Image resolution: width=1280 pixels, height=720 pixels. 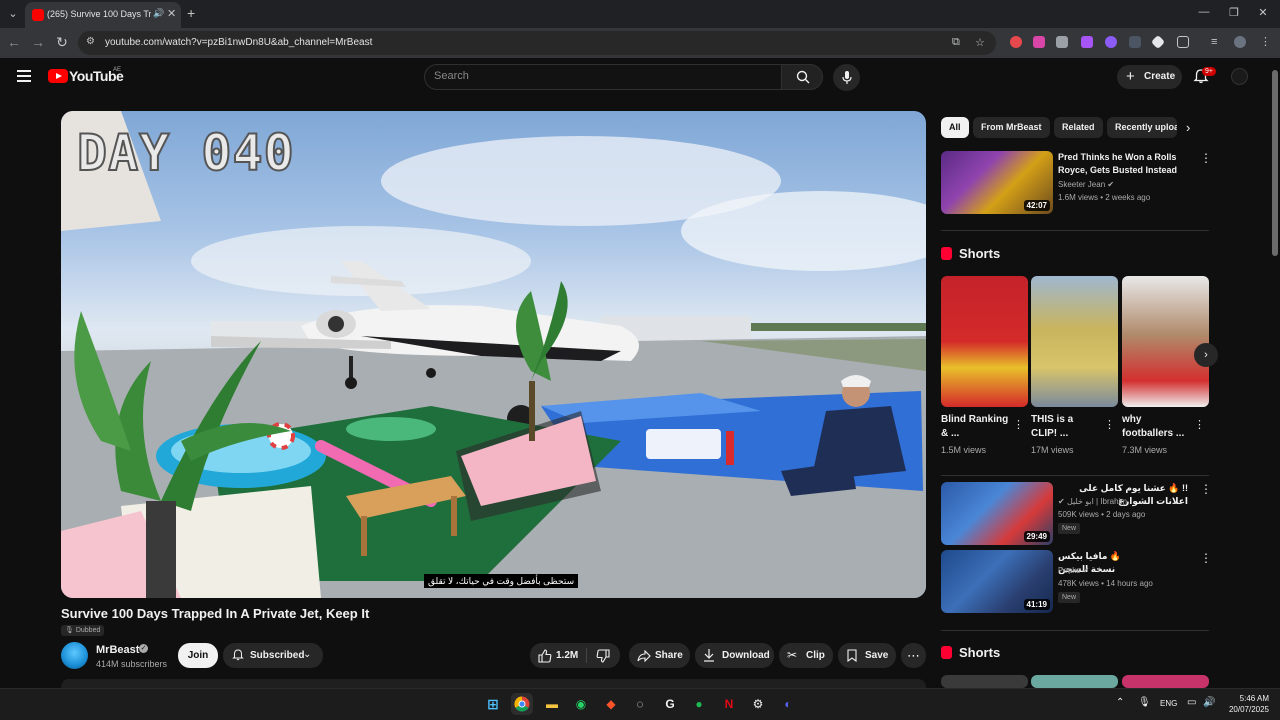 What do you see at coordinates (198, 655) in the screenshot?
I see `join-button: Join` at bounding box center [198, 655].